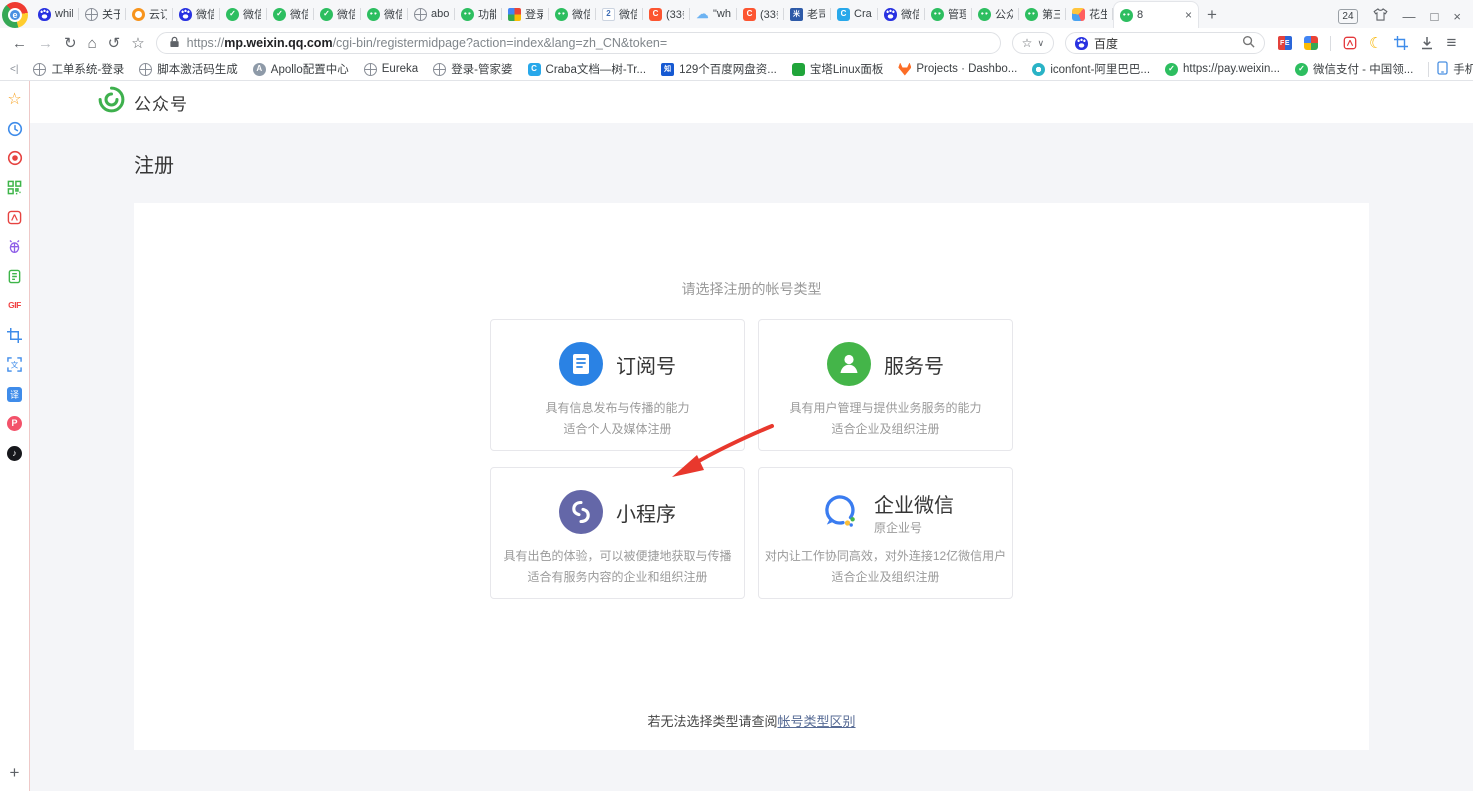 The width and height of the screenshot is (1473, 791). What do you see at coordinates (114, 43) in the screenshot?
I see `undo-icon: ↺` at bounding box center [114, 43].